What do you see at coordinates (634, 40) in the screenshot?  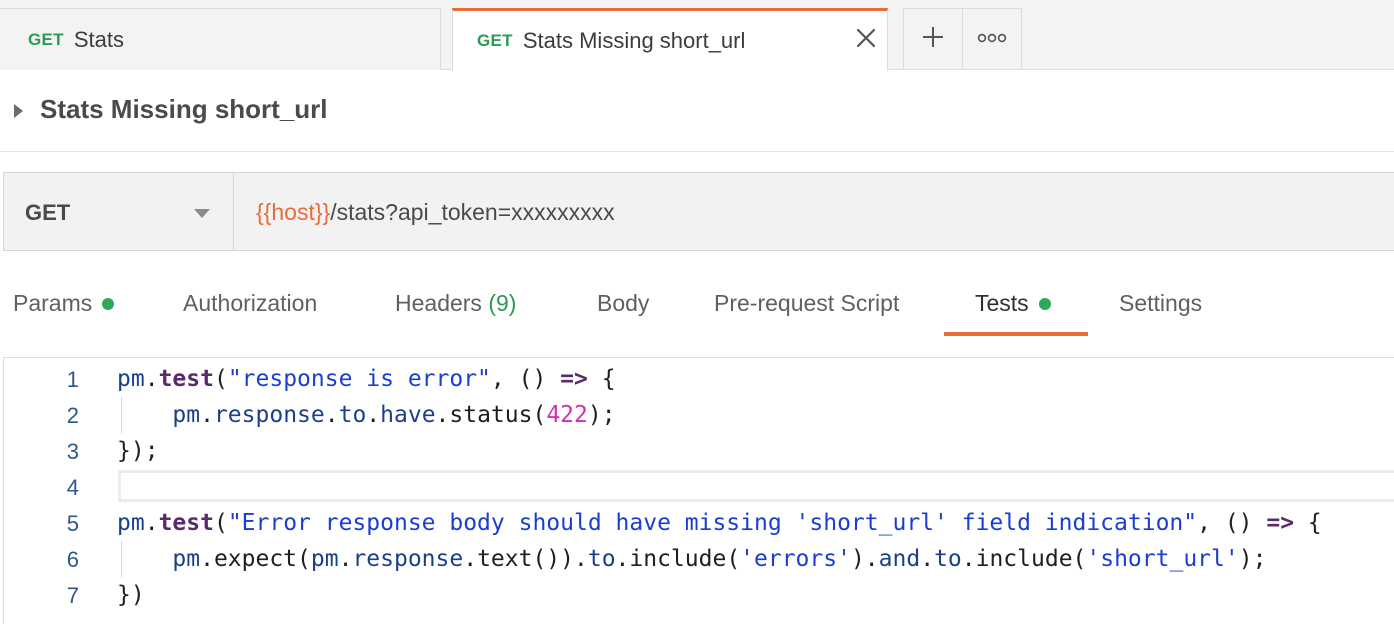 I see `tab-title: Stats Missing short_url` at bounding box center [634, 40].